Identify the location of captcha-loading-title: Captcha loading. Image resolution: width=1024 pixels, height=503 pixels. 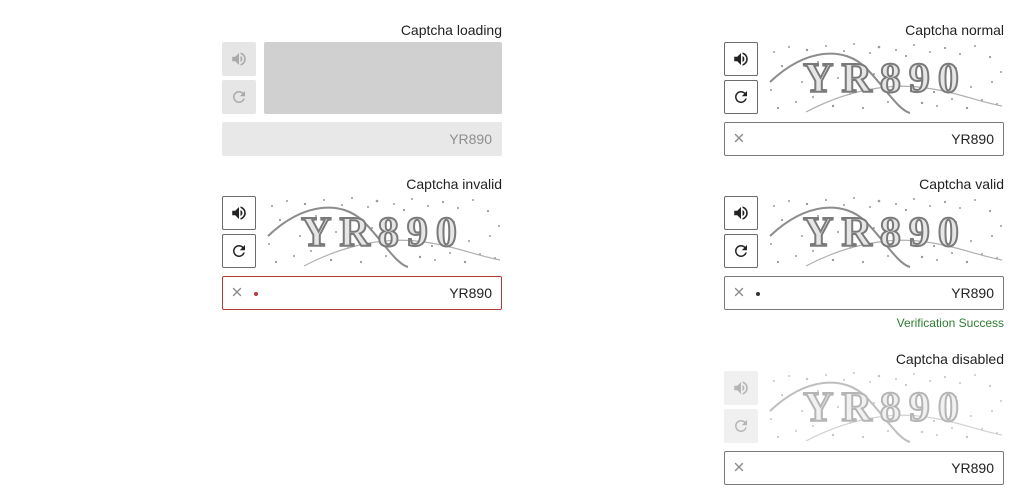
(451, 30).